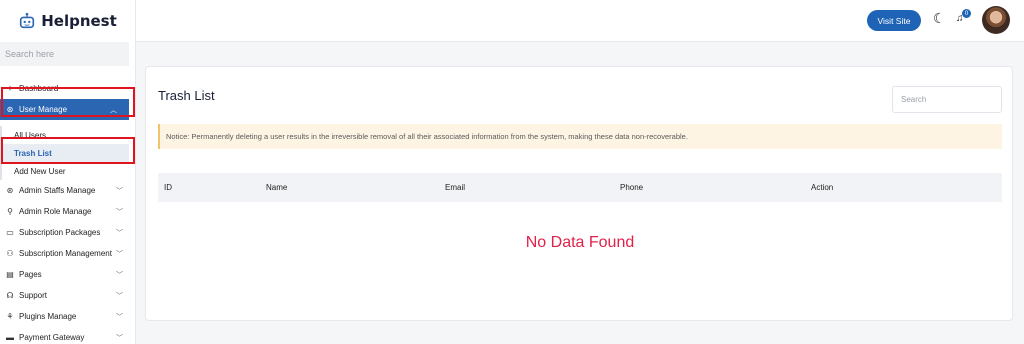 This screenshot has height=344, width=1024. I want to click on sidebar-search-placeholder: Search here, so click(30, 54).